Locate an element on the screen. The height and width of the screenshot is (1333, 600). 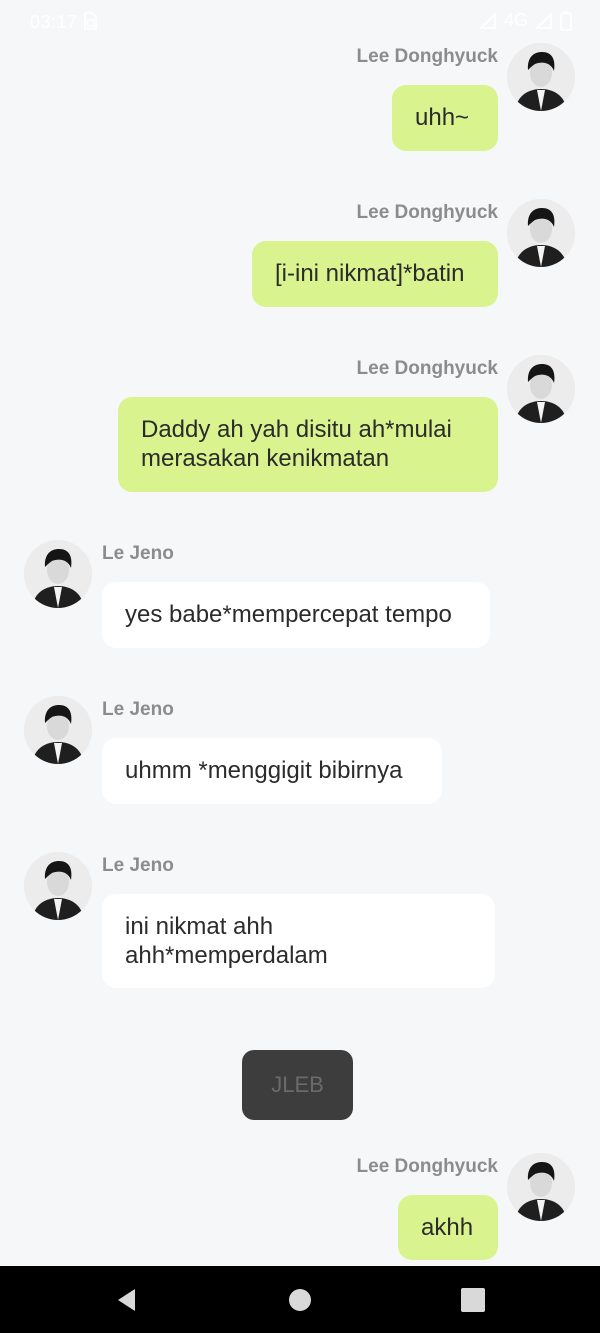
system-message: JLEB is located at coordinates (297, 1085).